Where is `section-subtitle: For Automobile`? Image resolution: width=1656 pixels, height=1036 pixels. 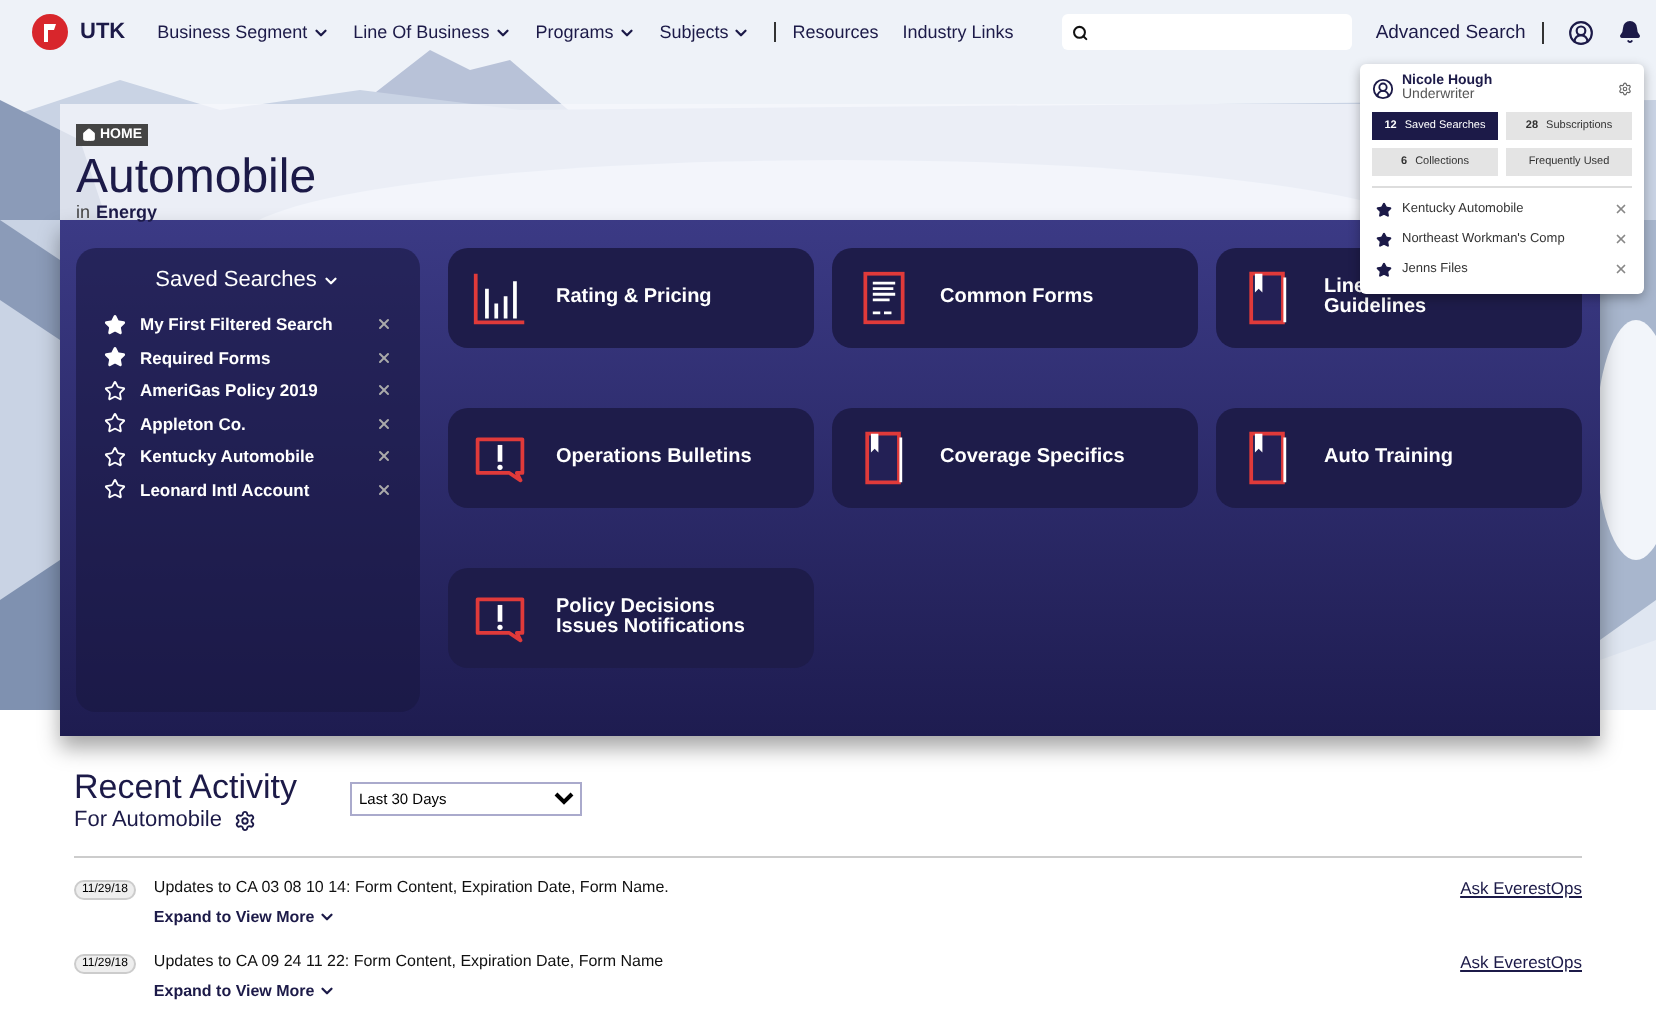 section-subtitle: For Automobile is located at coordinates (148, 820).